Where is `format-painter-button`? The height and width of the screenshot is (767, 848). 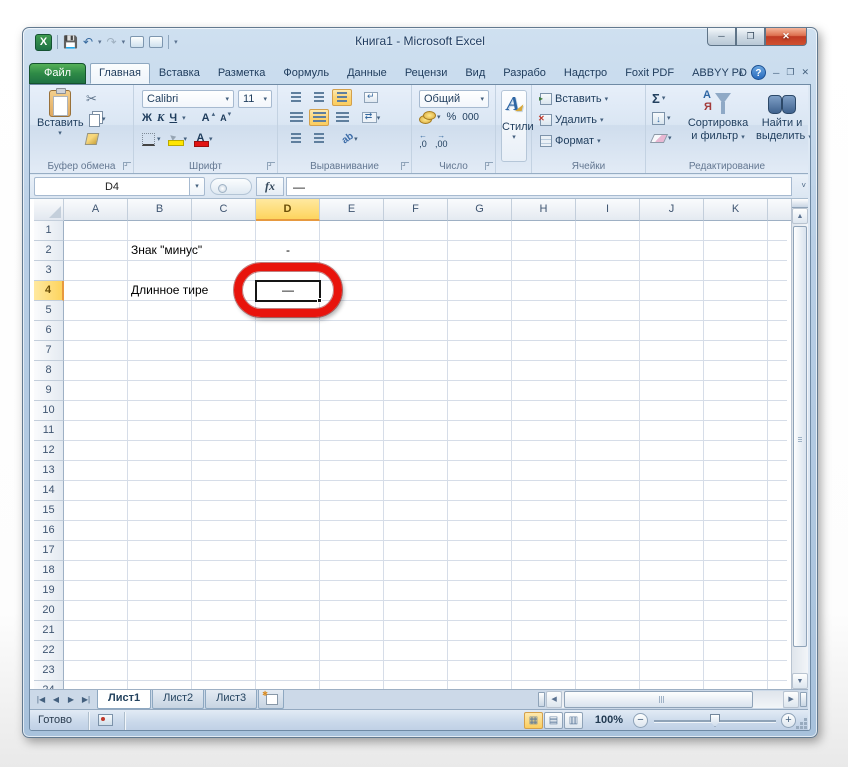 format-painter-button is located at coordinates (95, 139).